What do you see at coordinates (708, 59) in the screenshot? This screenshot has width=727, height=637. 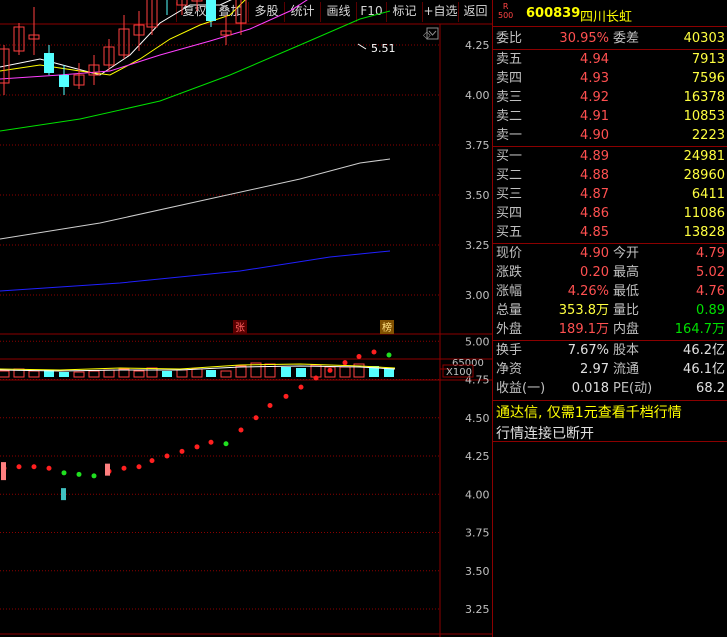 I see `order-volume: 7913` at bounding box center [708, 59].